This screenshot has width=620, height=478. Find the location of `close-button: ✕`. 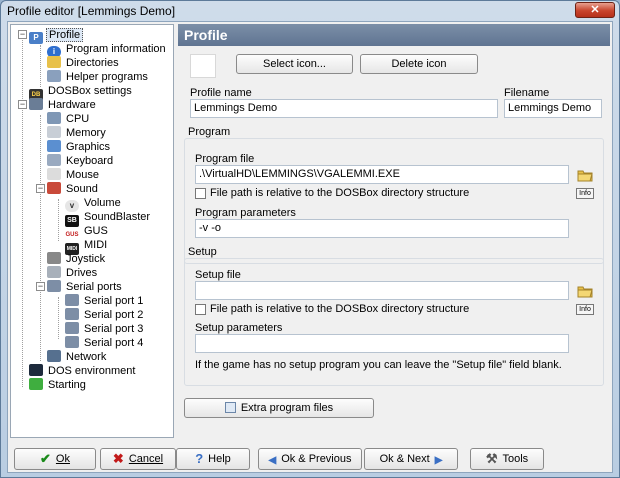

close-button: ✕ is located at coordinates (595, 10).